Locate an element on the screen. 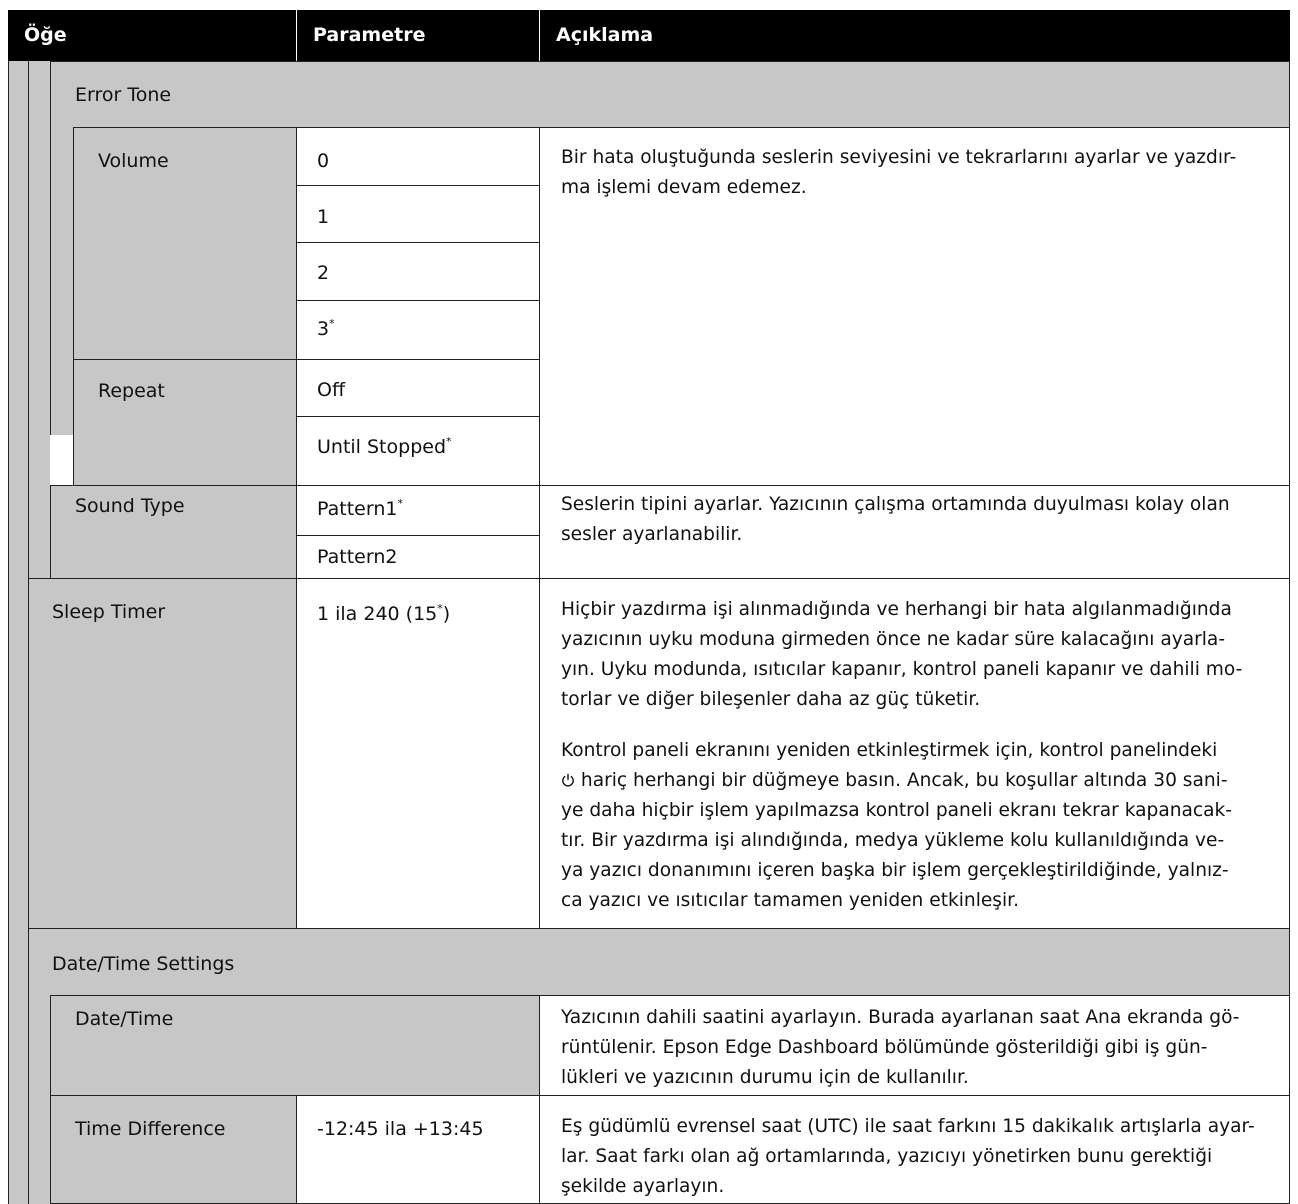  volume-value-cell: 0 is located at coordinates (418, 156).